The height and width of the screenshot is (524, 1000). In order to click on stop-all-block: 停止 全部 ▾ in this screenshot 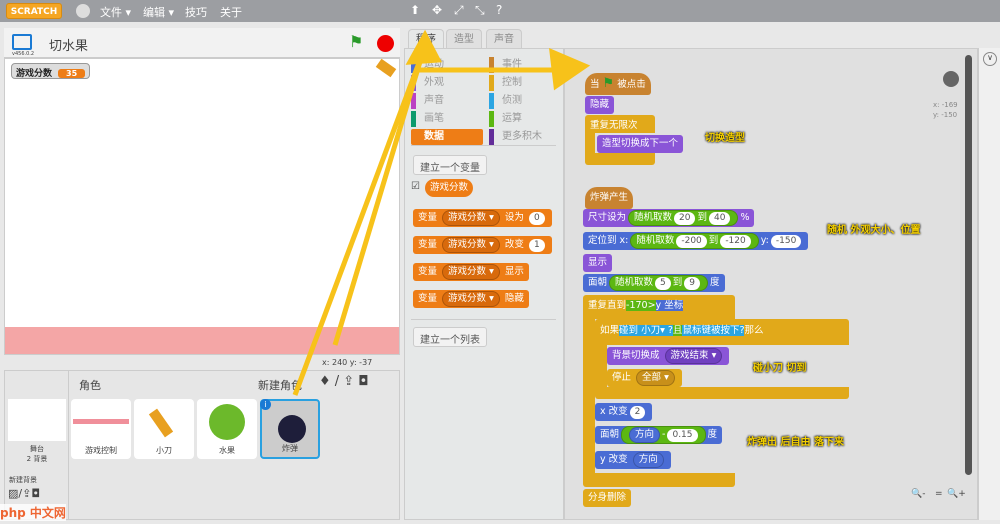, I will do `click(644, 378)`.